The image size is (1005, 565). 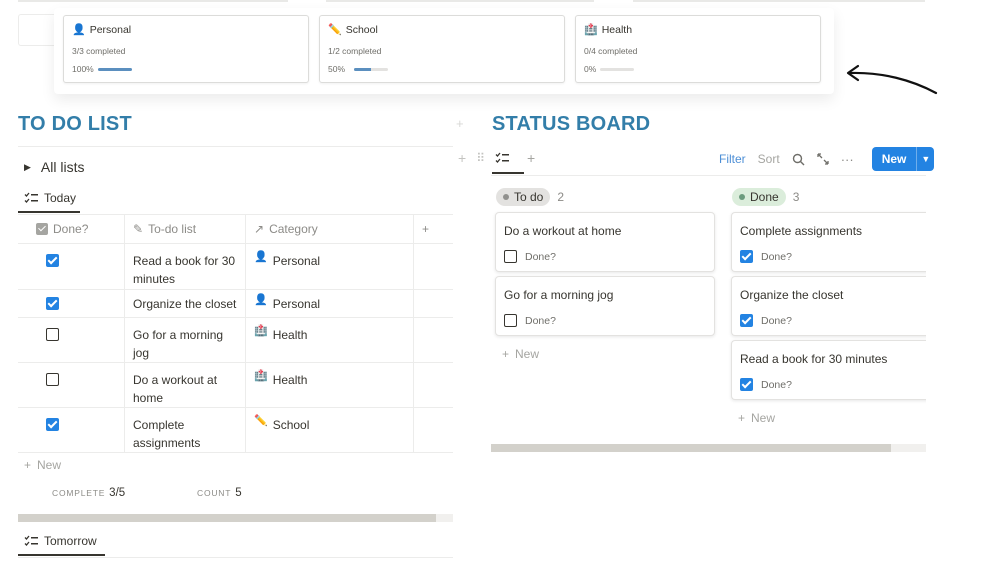 I want to click on table-row: Read a book for 30 minutes 👤 Personal, so click(x=235, y=267).